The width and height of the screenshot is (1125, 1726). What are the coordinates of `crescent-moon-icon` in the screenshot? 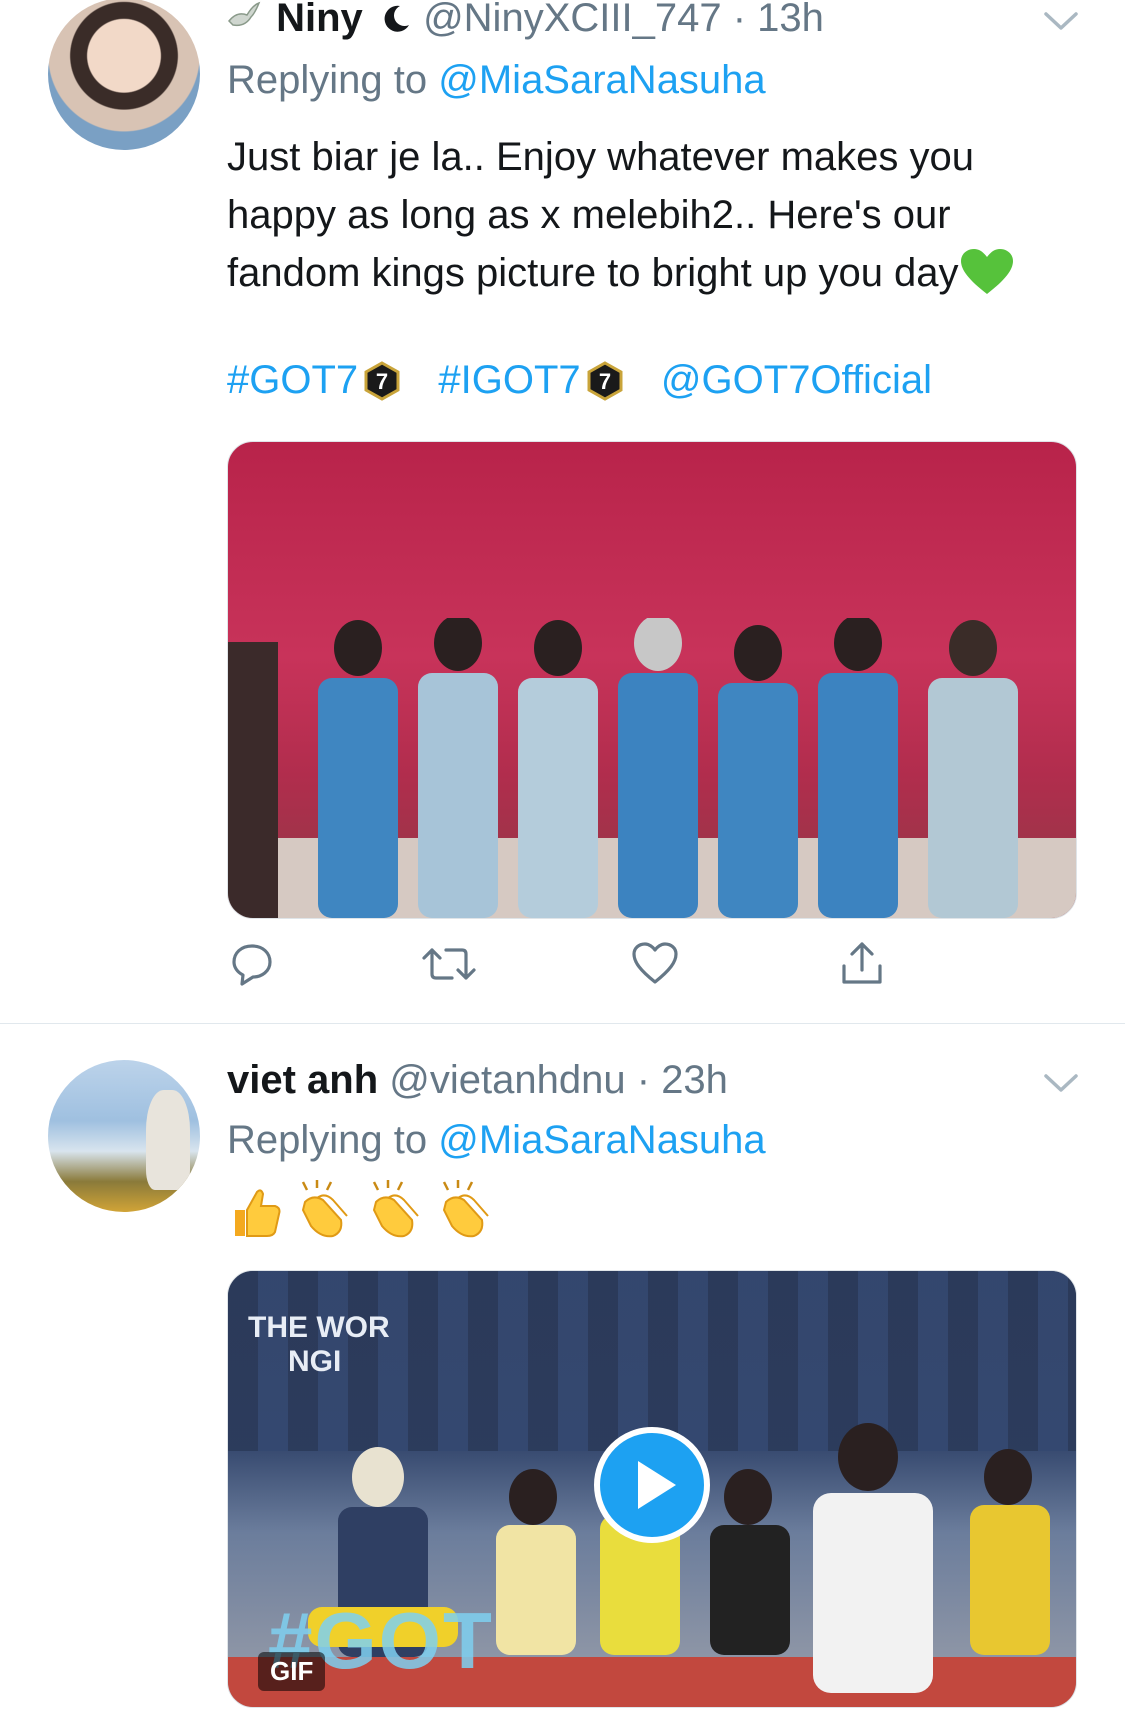 It's located at (396, 22).